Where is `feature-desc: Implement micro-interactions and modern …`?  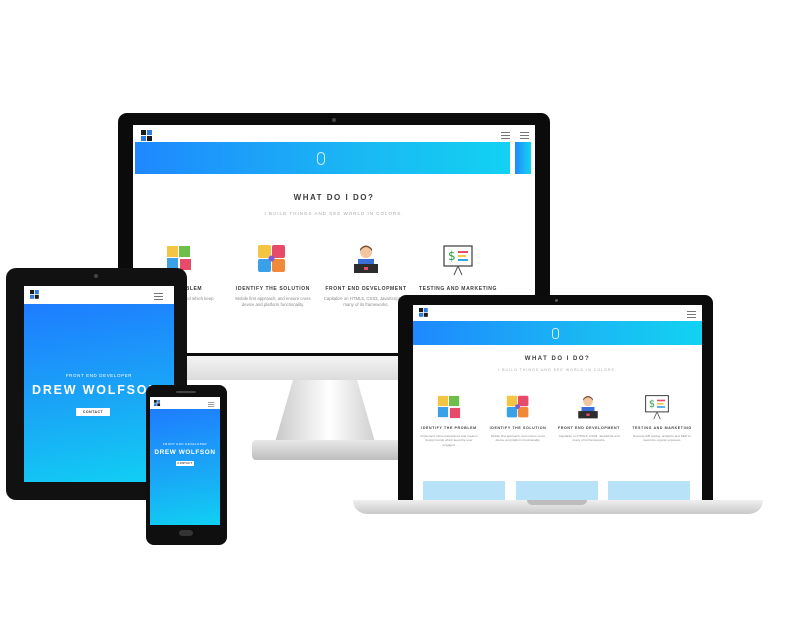
feature-desc: Implement micro-interactions and modern … is located at coordinates (449, 440).